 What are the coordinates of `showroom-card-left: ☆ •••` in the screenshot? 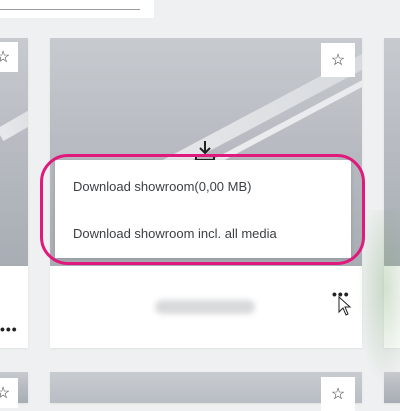 It's located at (14, 193).